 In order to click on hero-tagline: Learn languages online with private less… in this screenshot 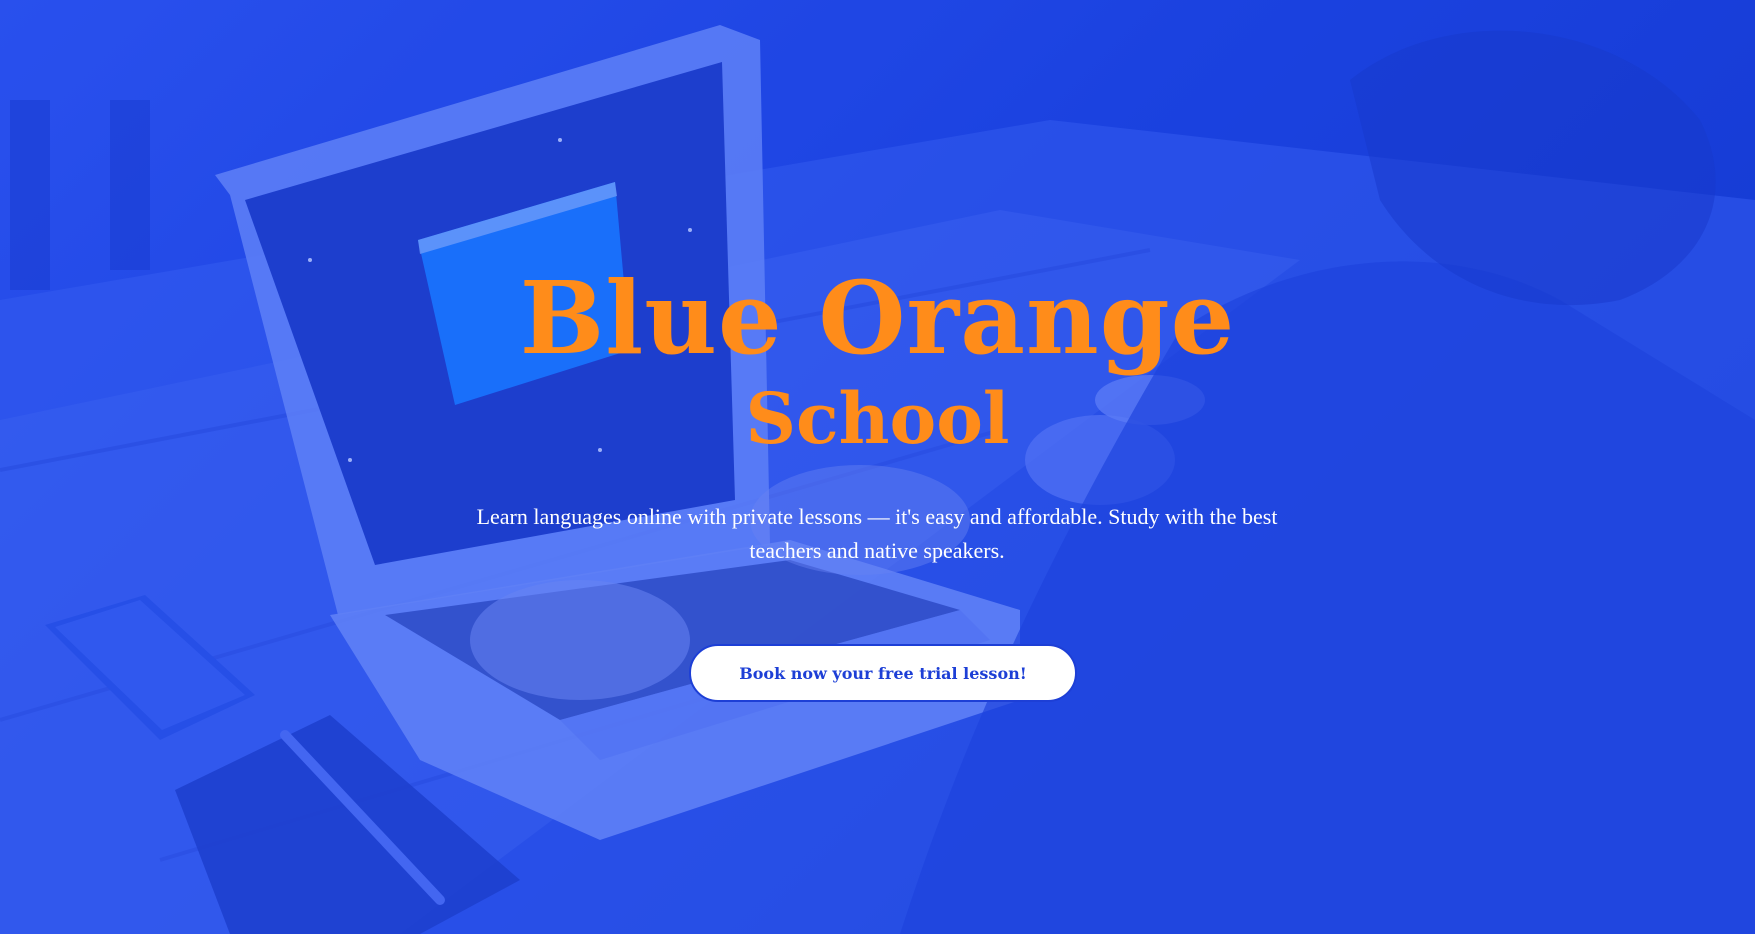, I will do `click(877, 533)`.